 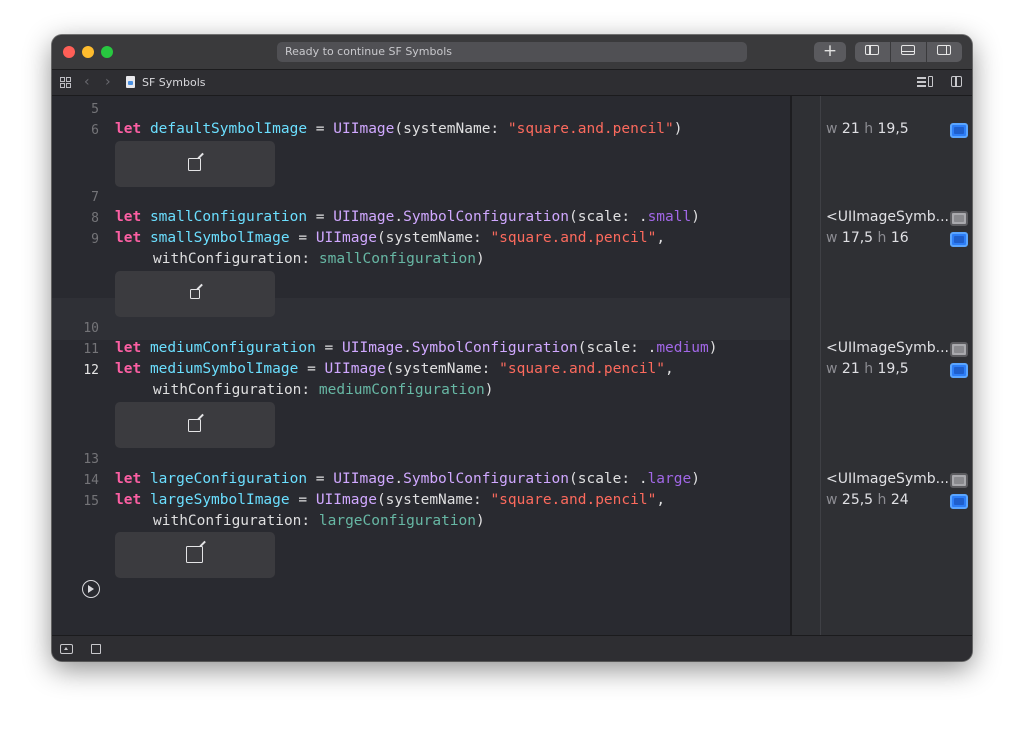 I want to click on result-size: w 25,5 h 24, so click(x=867, y=500).